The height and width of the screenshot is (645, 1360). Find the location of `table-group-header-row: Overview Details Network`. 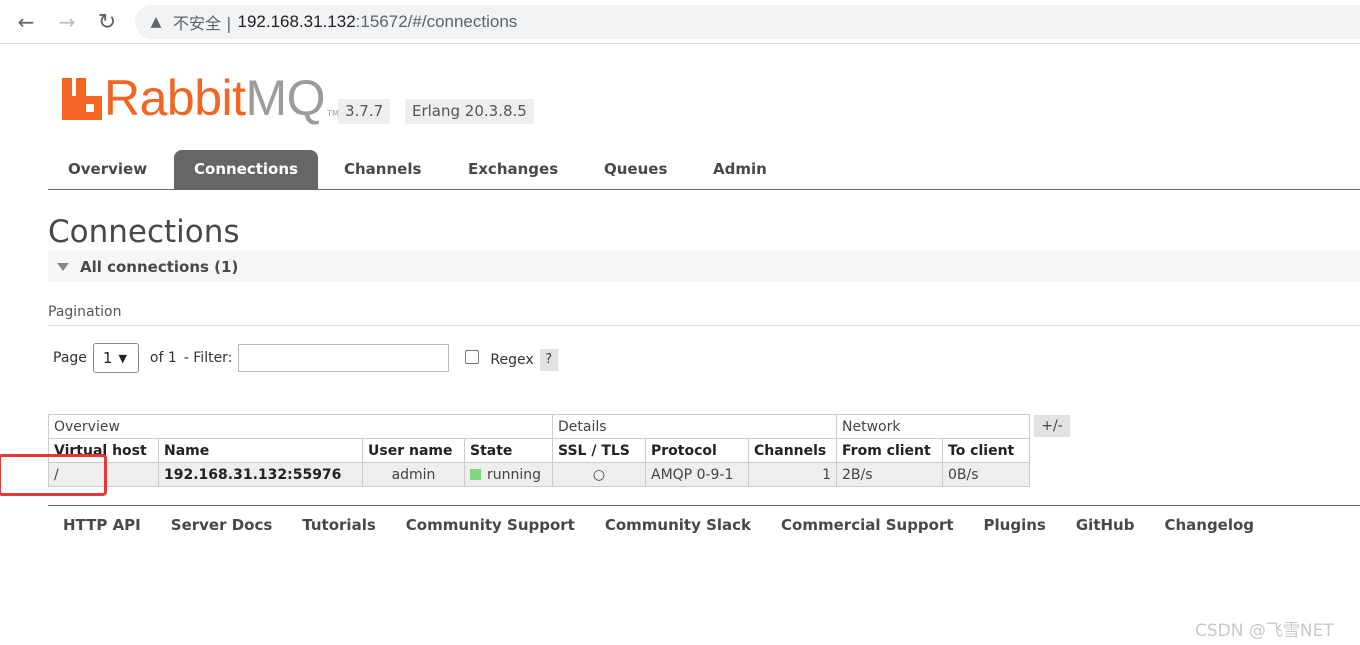

table-group-header-row: Overview Details Network is located at coordinates (539, 426).